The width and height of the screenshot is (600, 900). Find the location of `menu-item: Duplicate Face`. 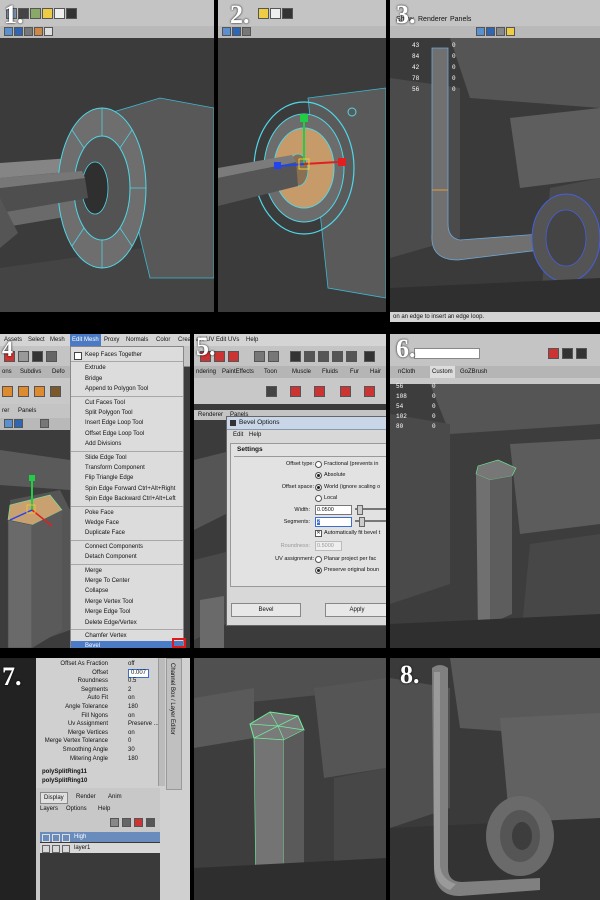

menu-item: Duplicate Face is located at coordinates (127, 533).